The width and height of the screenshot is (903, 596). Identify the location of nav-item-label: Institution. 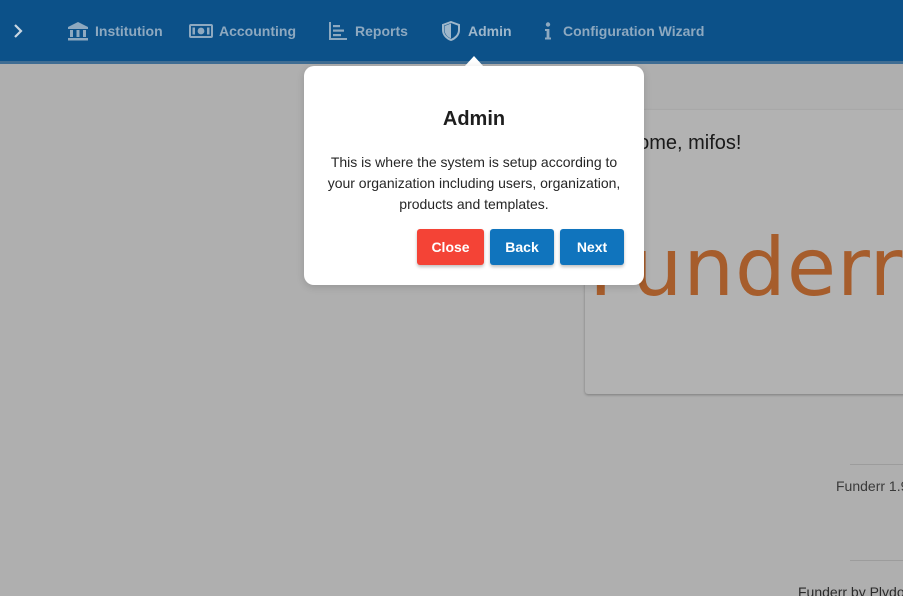
(129, 31).